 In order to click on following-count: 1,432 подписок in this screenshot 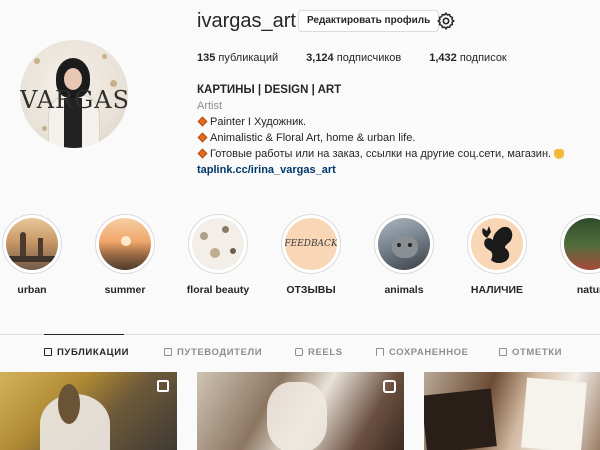, I will do `click(468, 58)`.